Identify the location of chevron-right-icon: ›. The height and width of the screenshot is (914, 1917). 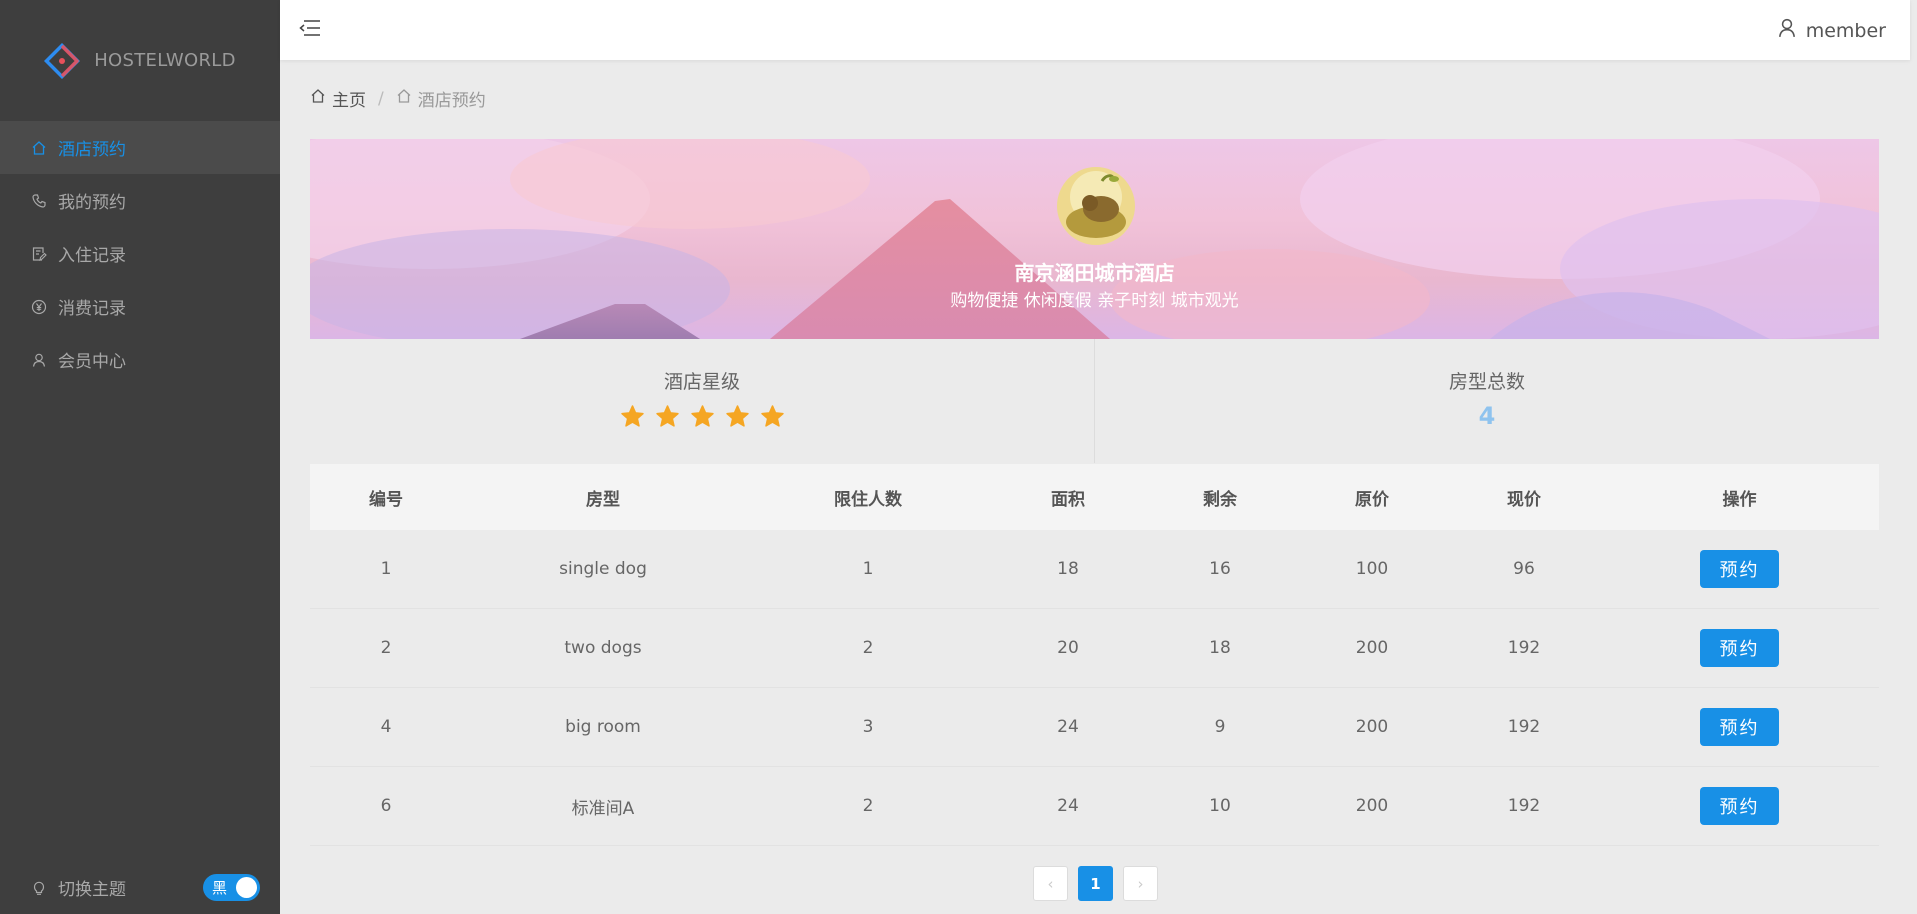
(1140, 883).